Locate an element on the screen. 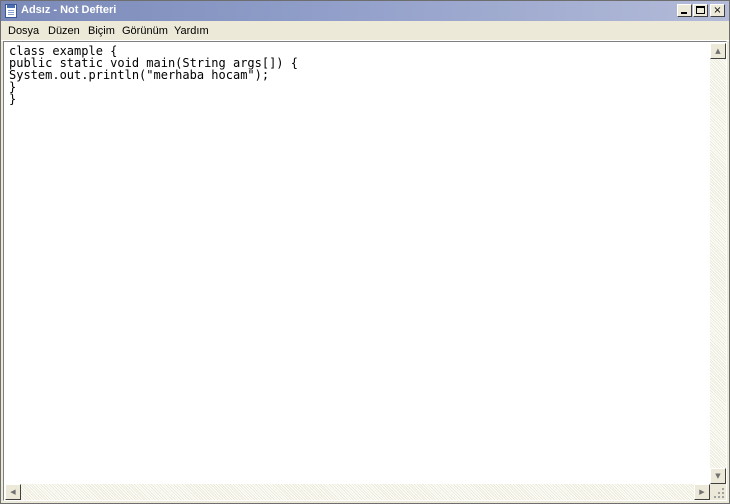 The image size is (730, 504). arrow-left-icon: ◀ is located at coordinates (13, 492).